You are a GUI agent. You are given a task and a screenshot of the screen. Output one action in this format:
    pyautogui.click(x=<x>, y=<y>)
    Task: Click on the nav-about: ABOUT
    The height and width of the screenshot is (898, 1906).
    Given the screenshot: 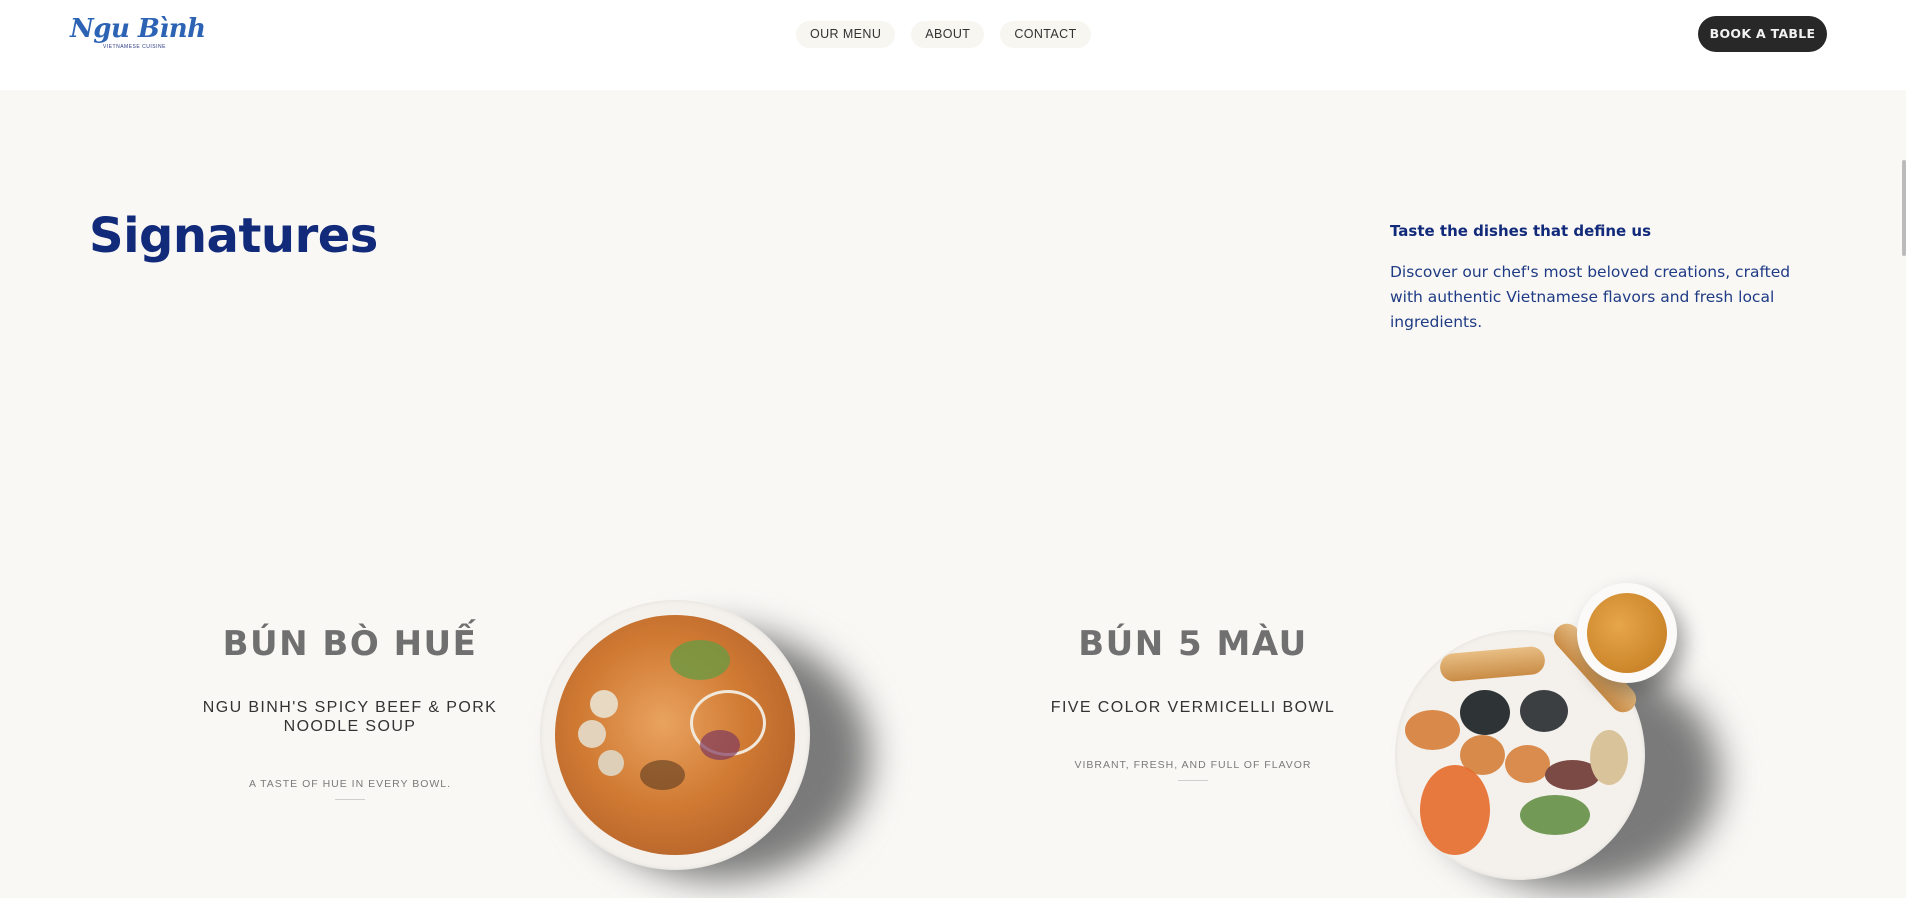 What is the action you would take?
    pyautogui.click(x=948, y=34)
    